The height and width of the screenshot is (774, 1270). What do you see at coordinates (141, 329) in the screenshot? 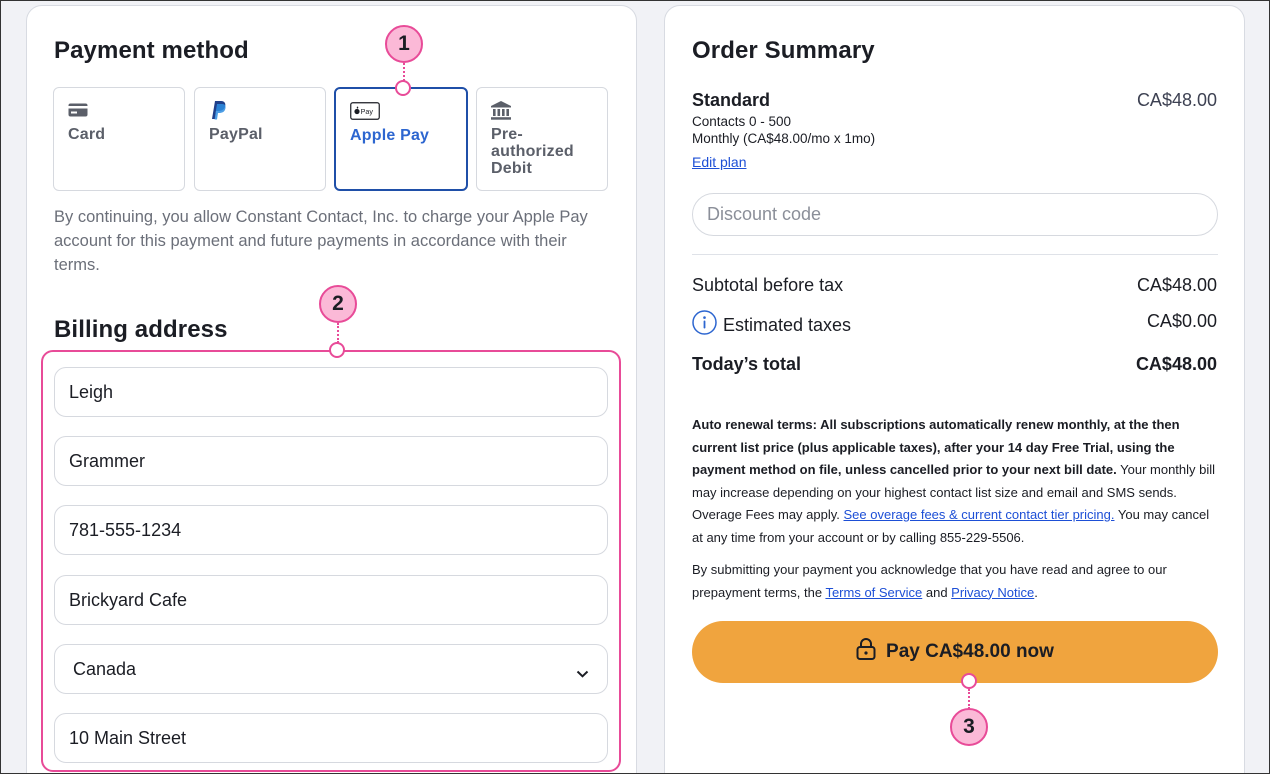
I see `billing-address-title: Billing address` at bounding box center [141, 329].